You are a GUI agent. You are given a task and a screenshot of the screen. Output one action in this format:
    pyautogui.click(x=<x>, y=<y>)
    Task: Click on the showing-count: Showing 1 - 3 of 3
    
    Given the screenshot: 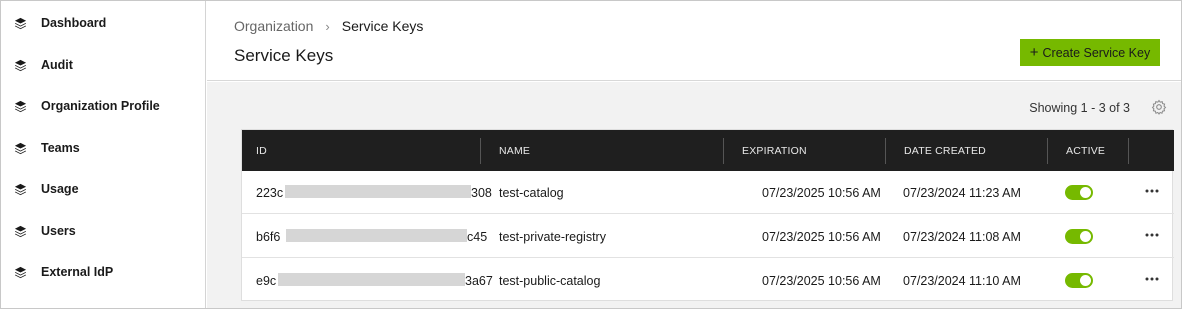 What is the action you would take?
    pyautogui.click(x=1079, y=108)
    